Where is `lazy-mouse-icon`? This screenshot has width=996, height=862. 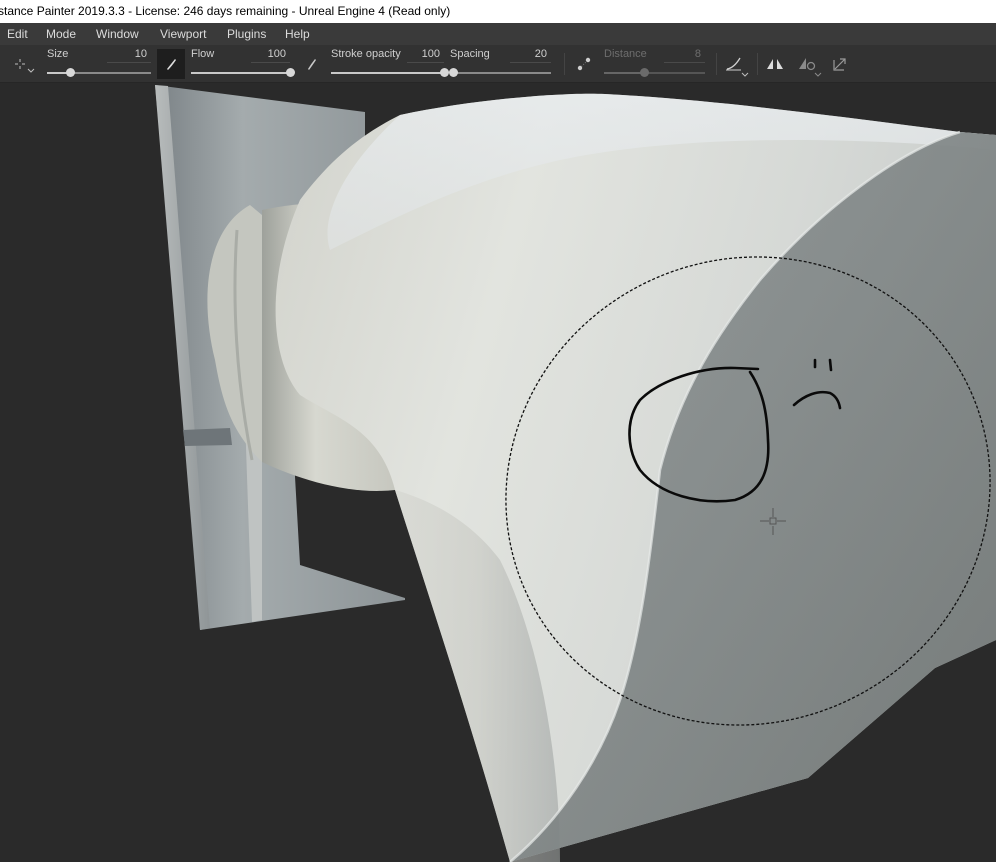 lazy-mouse-icon is located at coordinates (584, 64).